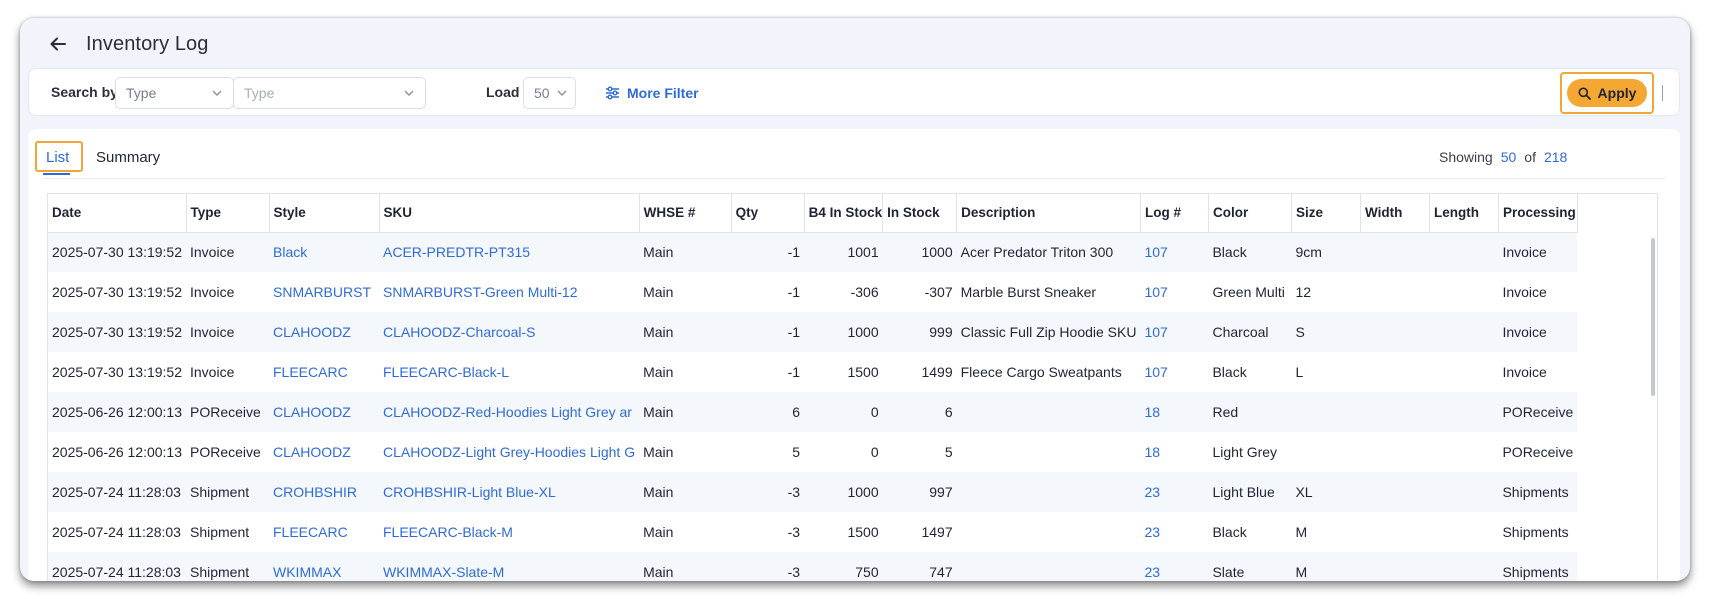 Image resolution: width=1711 pixels, height=599 pixels. Describe the element at coordinates (324, 566) in the screenshot. I see `table-cell-link: WKIMMAX` at that location.